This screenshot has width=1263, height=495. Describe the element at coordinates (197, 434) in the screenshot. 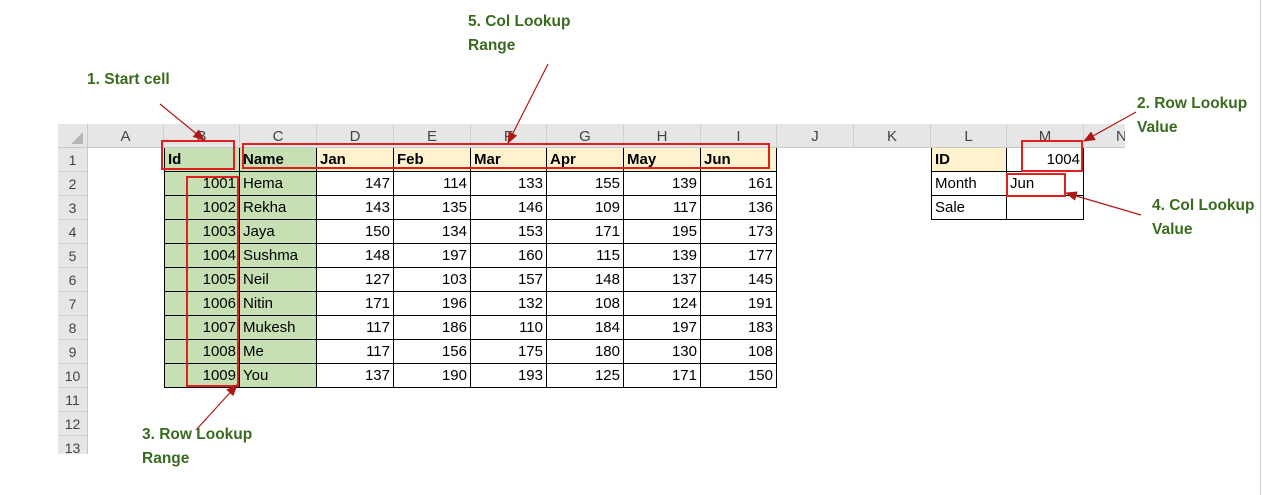

I see `annotation-row-lookup-range-line1: 3. Row Lookup` at that location.